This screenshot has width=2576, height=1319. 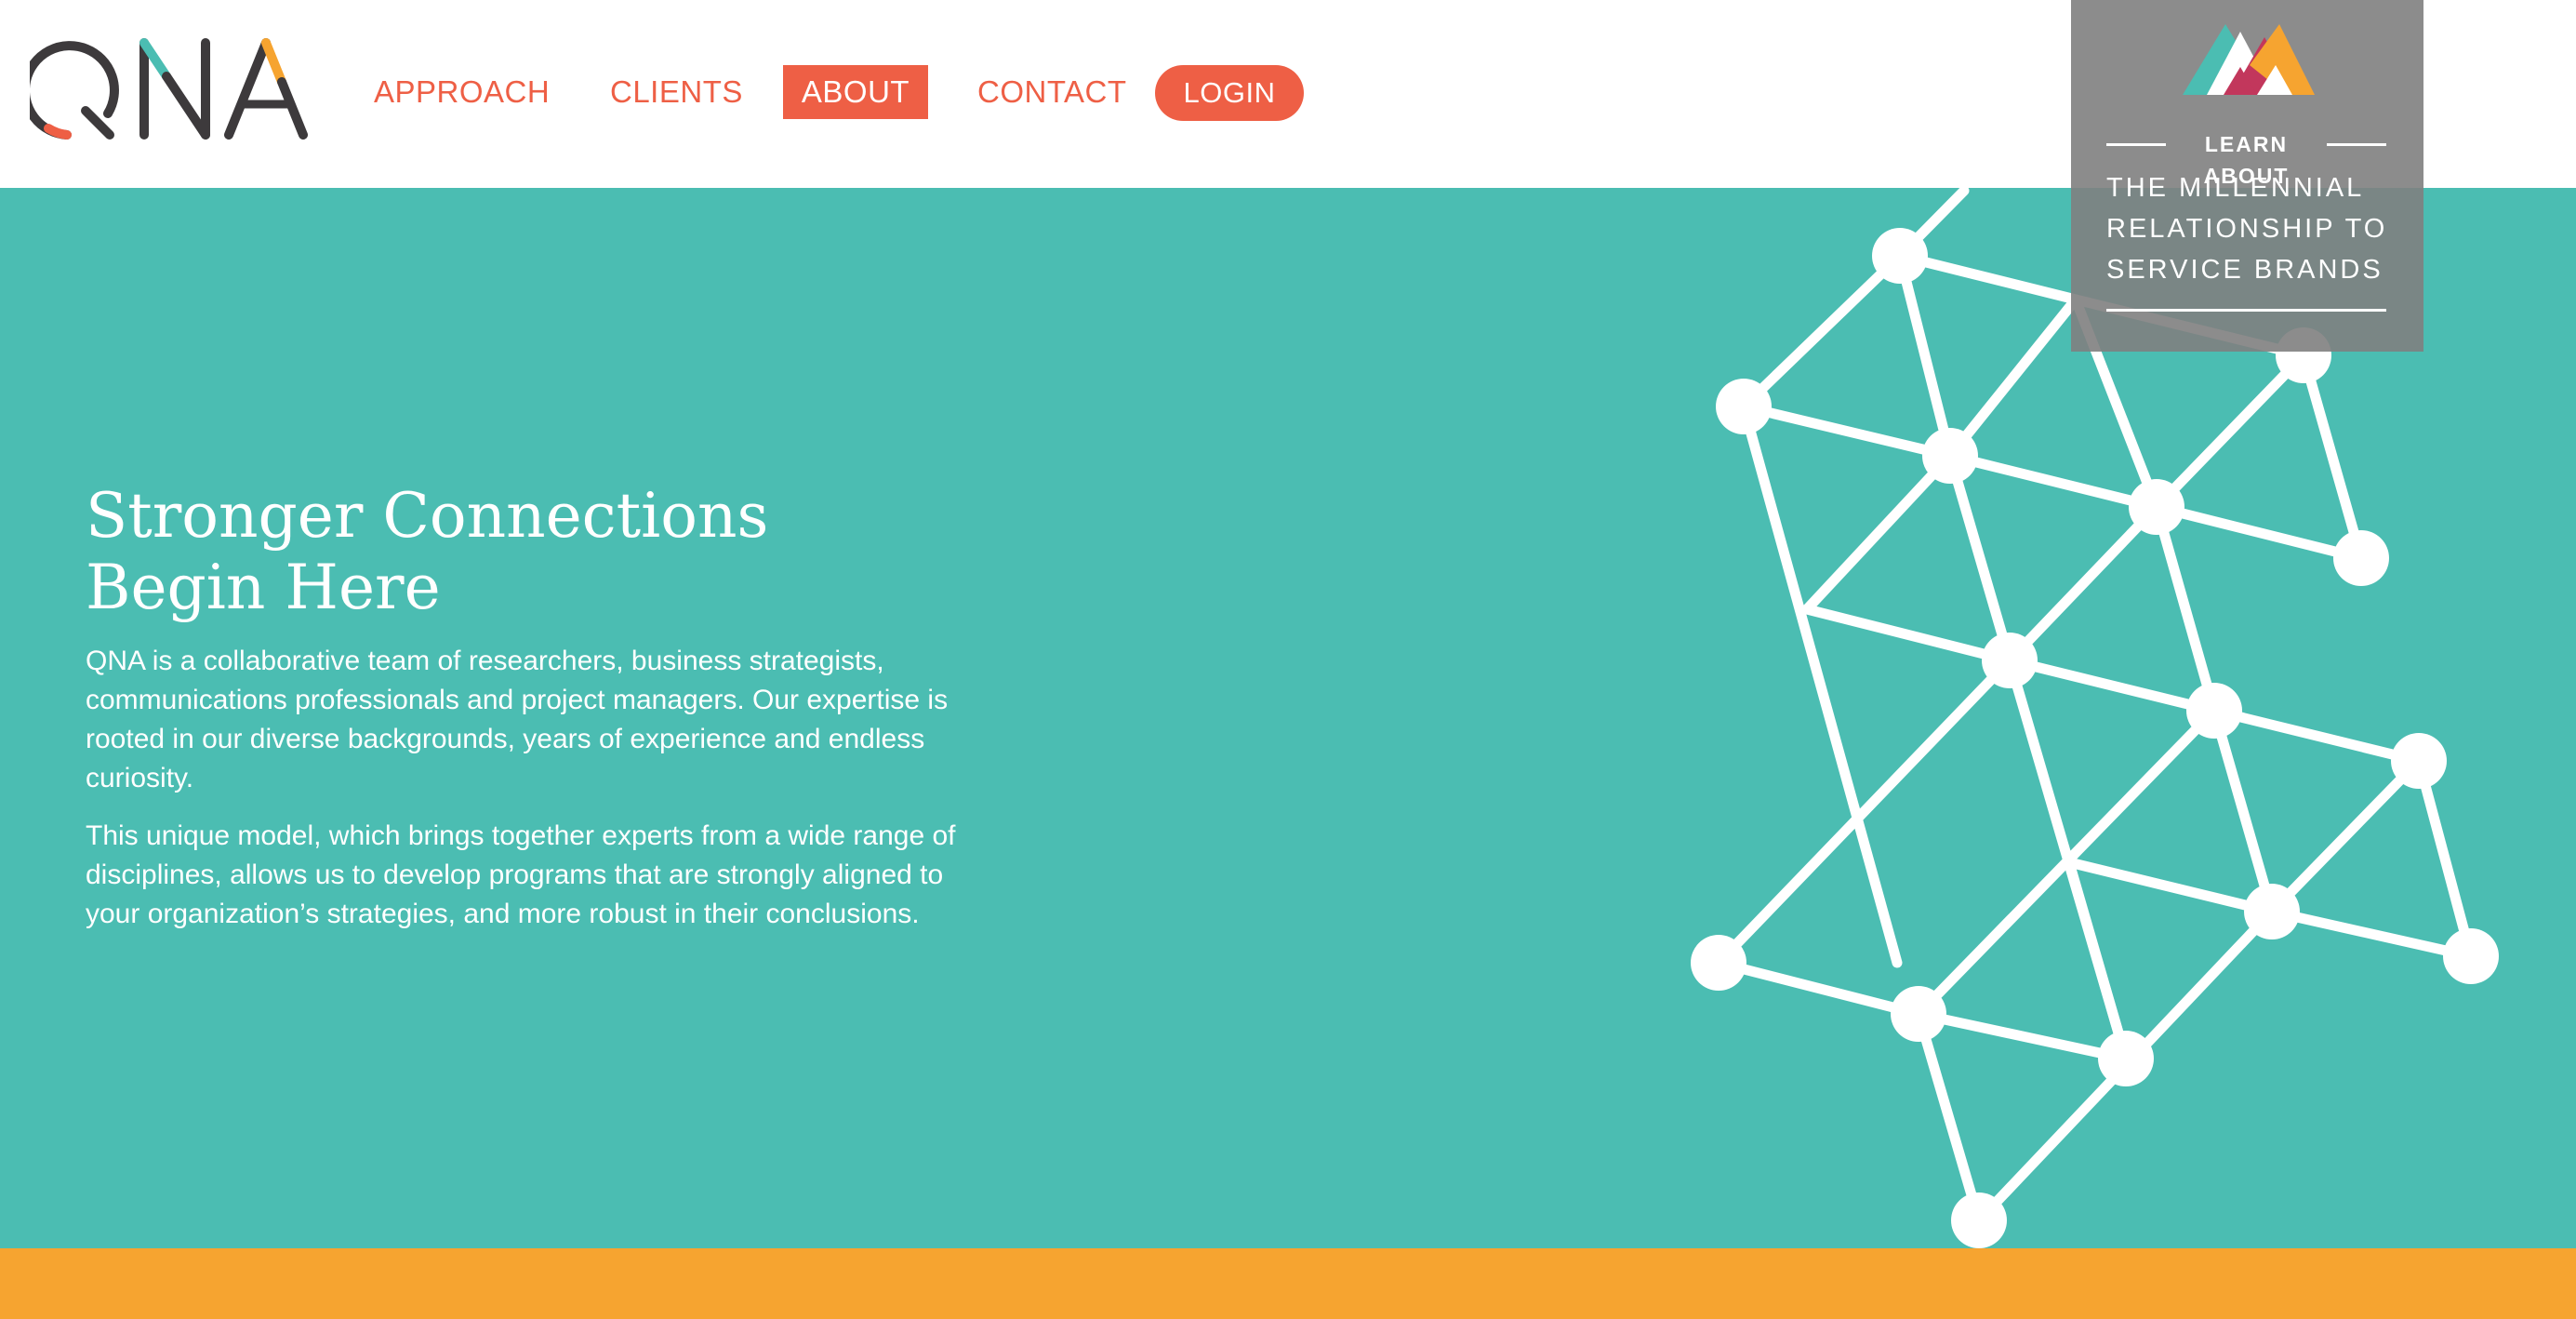 I want to click on promo-divider-bottom, so click(x=2246, y=310).